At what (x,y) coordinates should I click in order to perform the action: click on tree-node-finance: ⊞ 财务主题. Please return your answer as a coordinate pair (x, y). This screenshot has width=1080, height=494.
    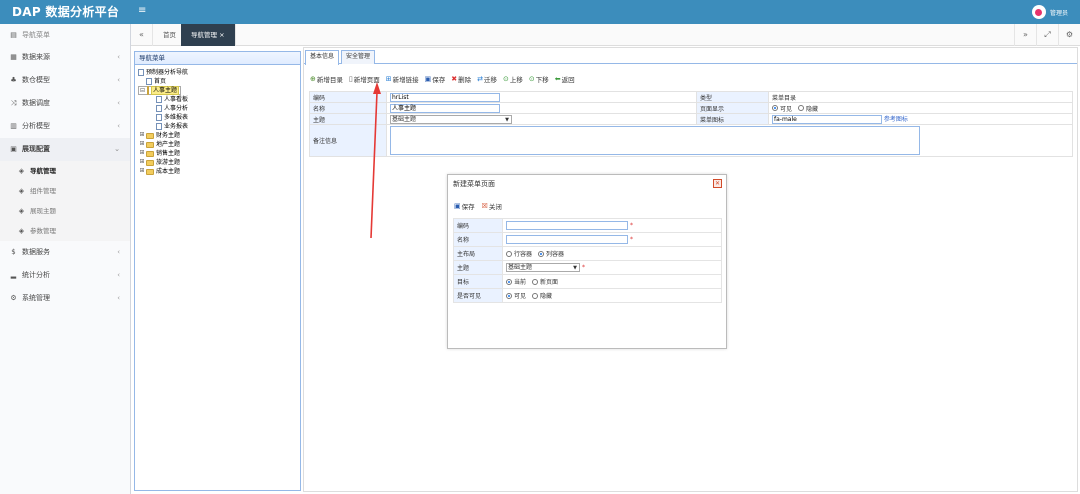
    Looking at the image, I should click on (219, 135).